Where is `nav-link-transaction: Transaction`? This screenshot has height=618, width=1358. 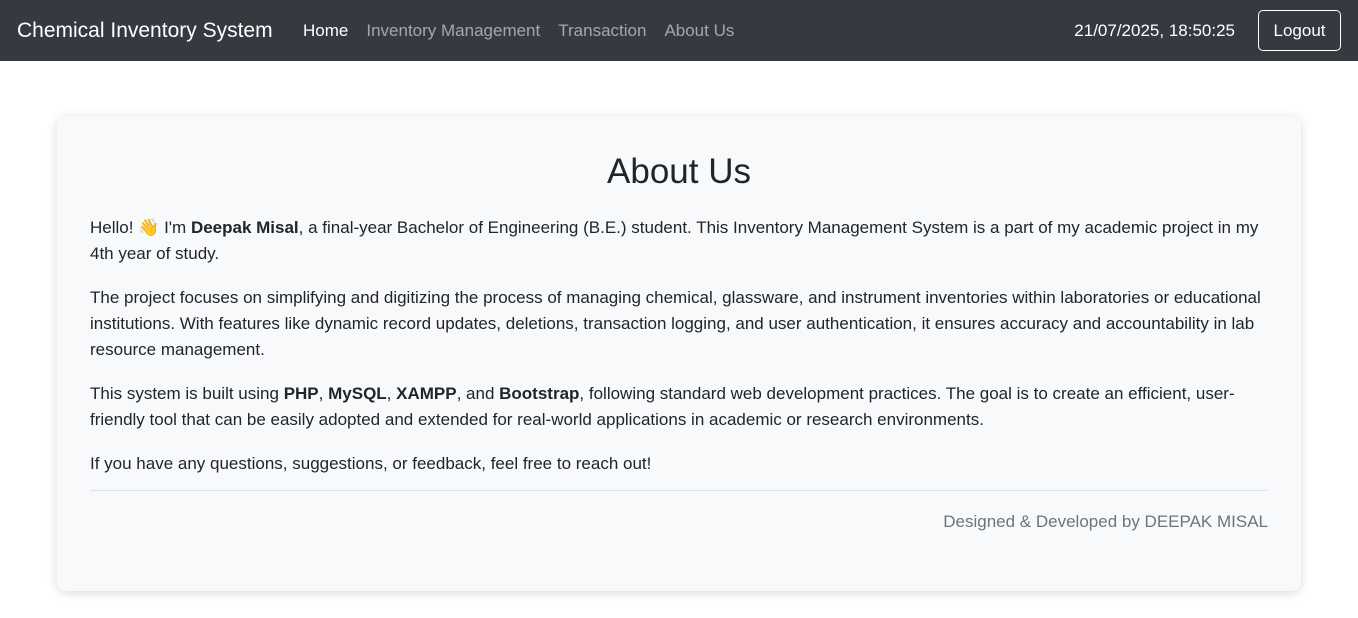 nav-link-transaction: Transaction is located at coordinates (602, 31).